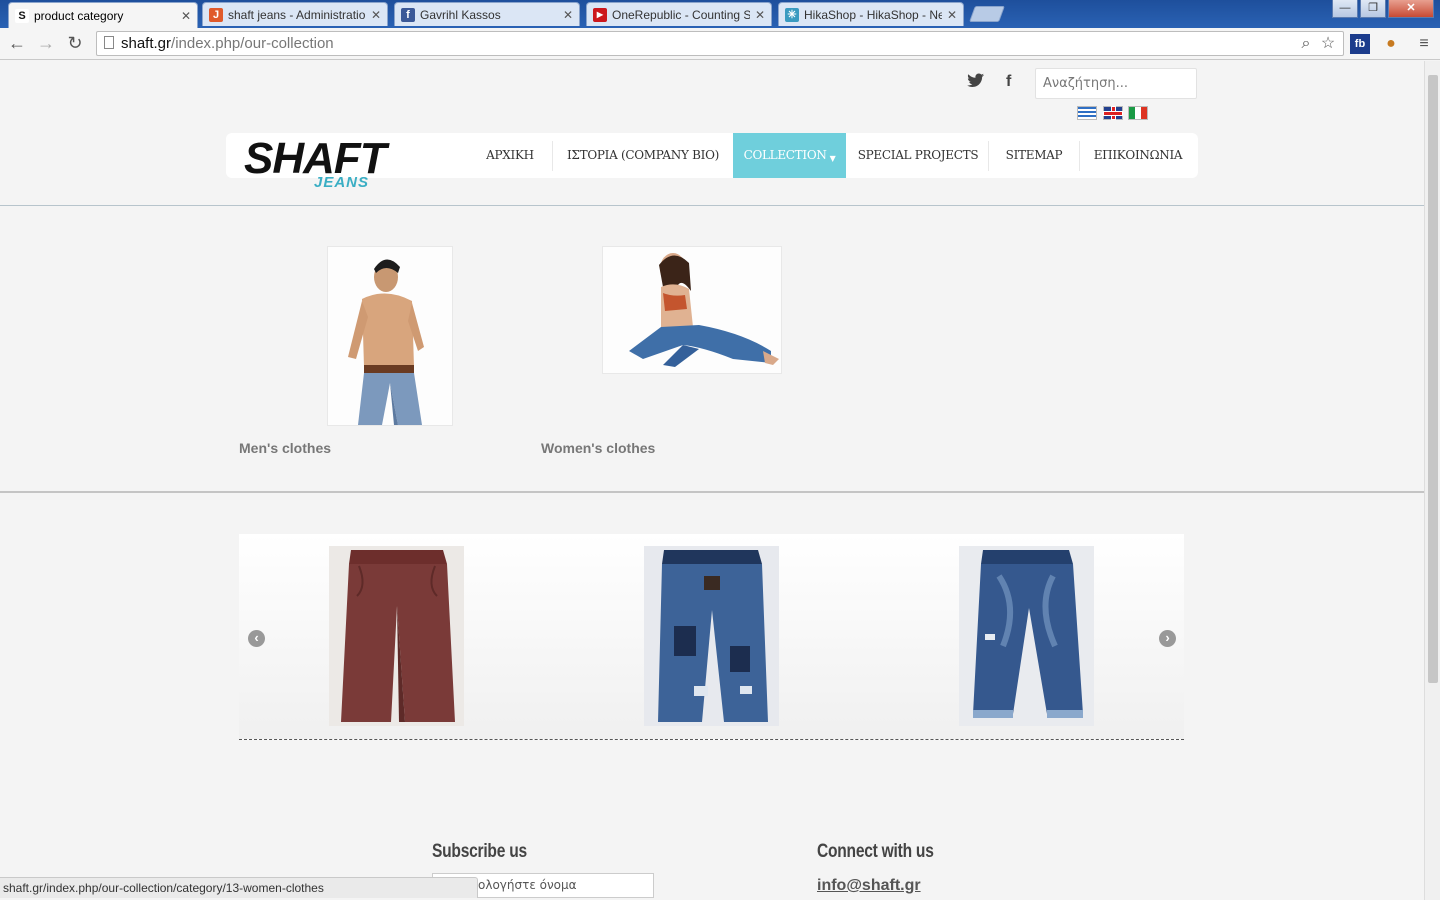  I want to click on url-path: /index.php/our-collection, so click(252, 43).